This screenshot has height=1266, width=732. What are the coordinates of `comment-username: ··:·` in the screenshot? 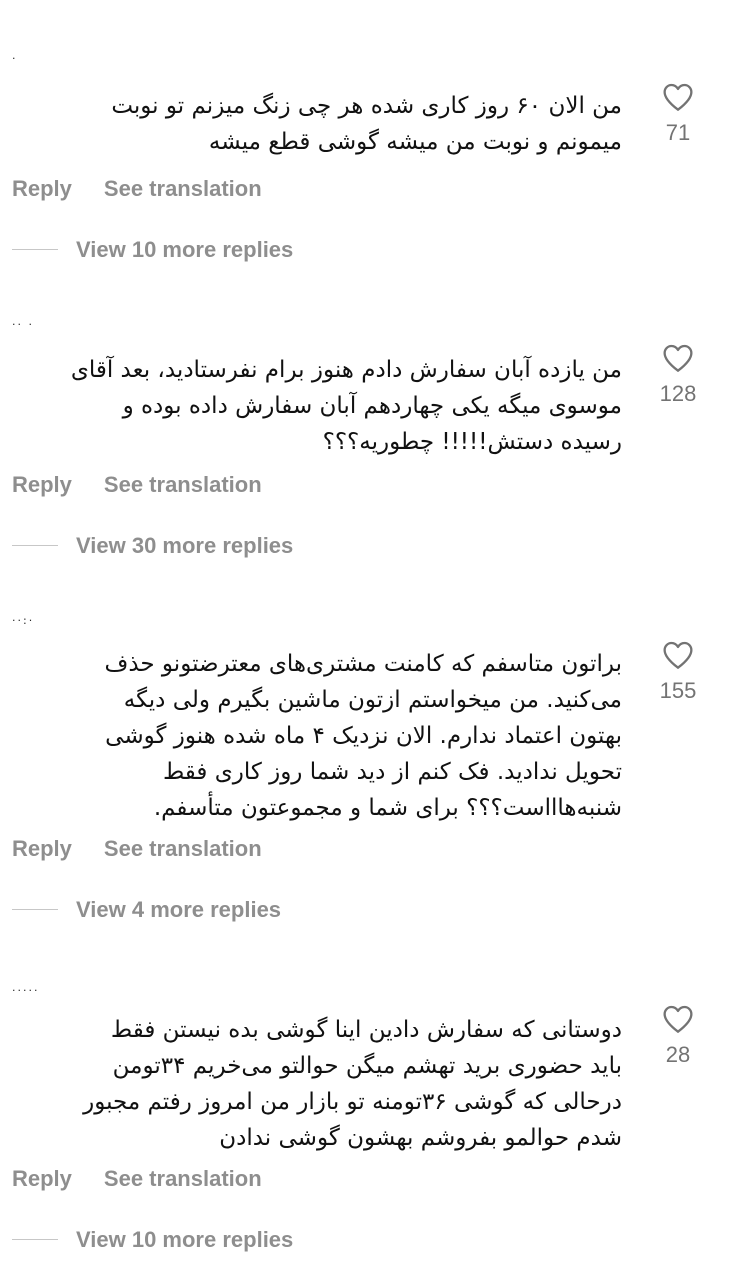 It's located at (23, 621).